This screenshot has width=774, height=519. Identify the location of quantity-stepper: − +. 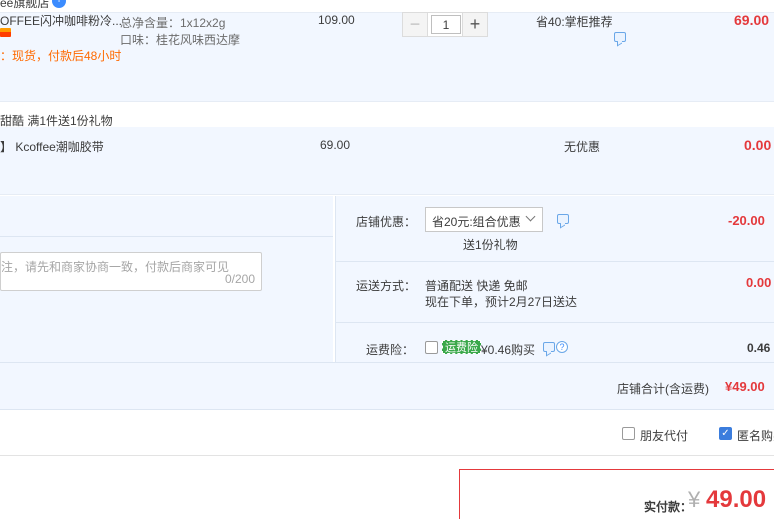
(445, 24).